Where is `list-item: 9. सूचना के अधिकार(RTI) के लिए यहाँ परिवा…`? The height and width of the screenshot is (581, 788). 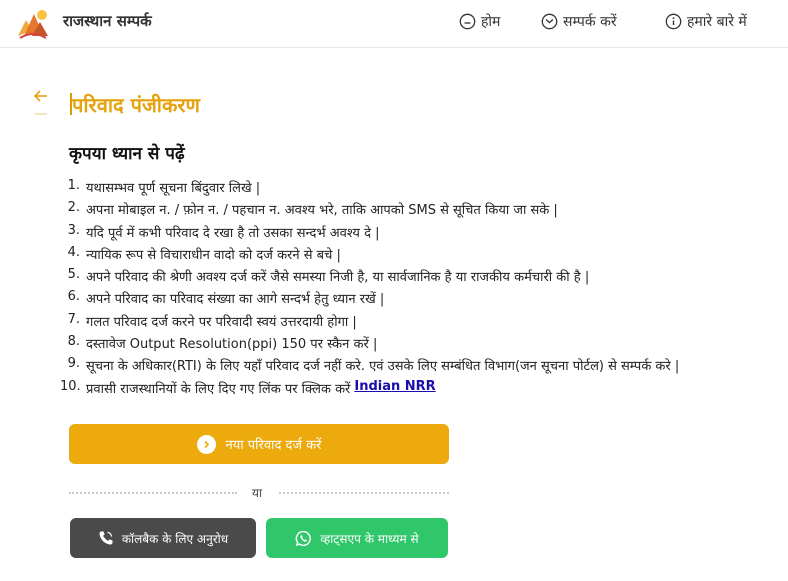
list-item: 9. सूचना के अधिकार(RTI) के लिए यहाँ परिवा… is located at coordinates (420, 367).